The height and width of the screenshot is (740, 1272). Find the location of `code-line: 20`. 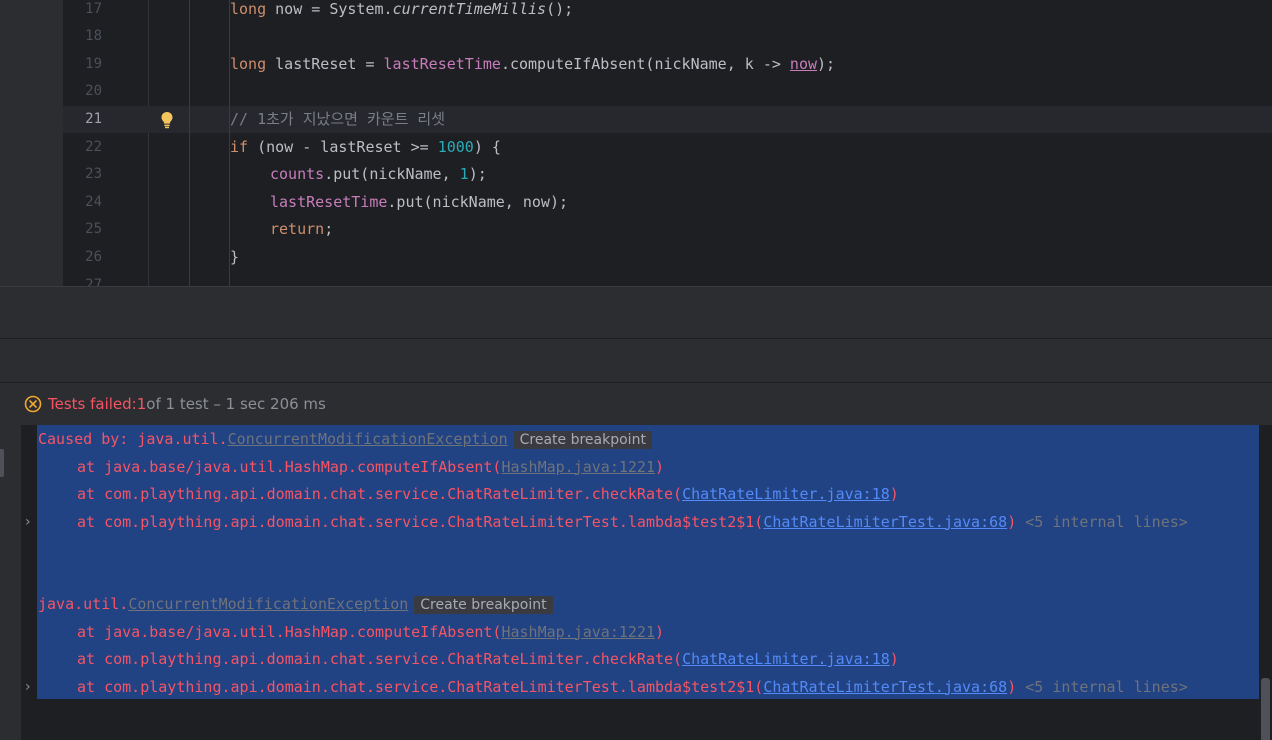

code-line: 20 is located at coordinates (667, 92).